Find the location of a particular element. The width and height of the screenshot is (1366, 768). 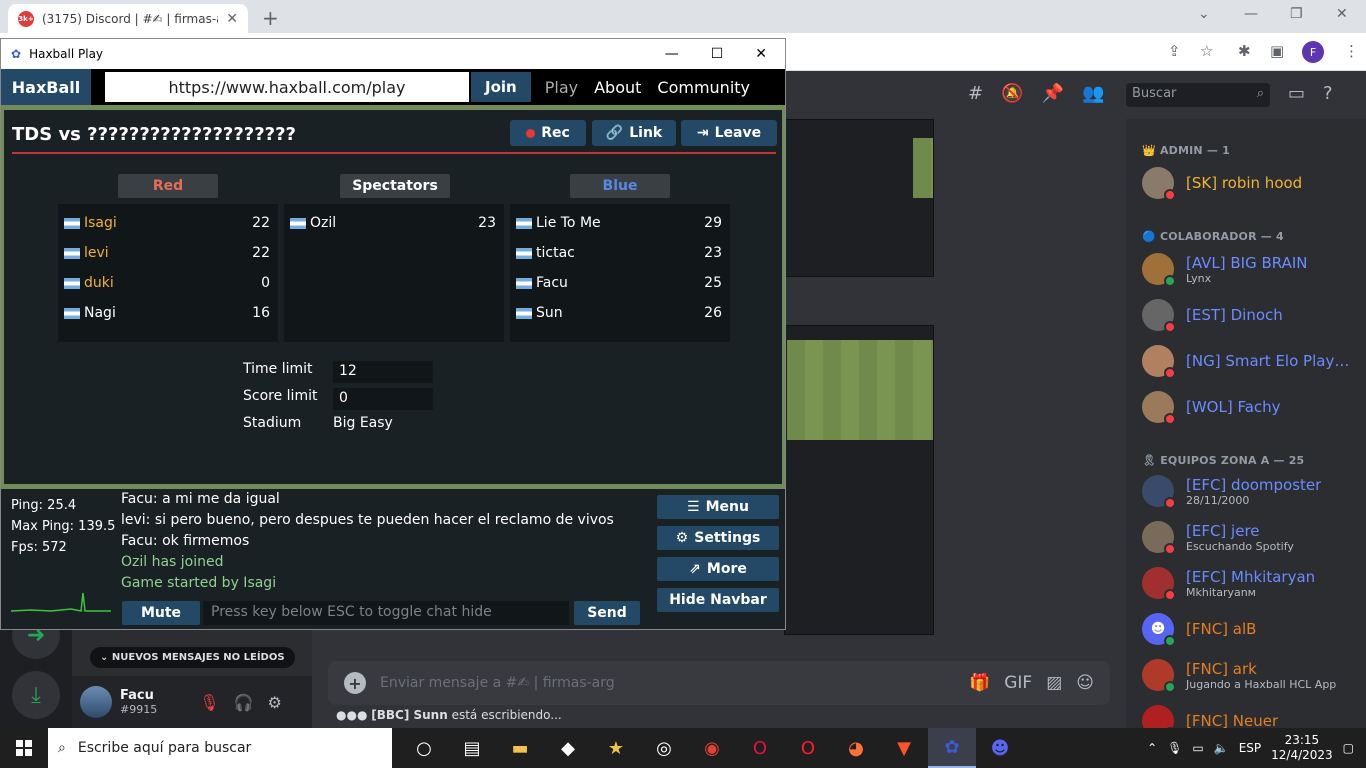

headphones-icon: 🎧 is located at coordinates (244, 702).